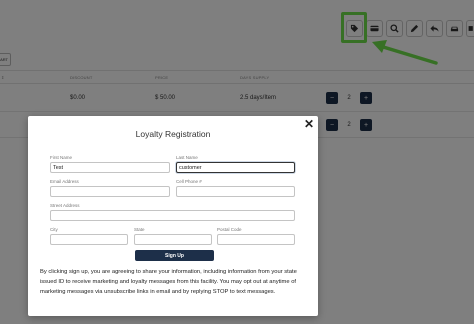  I want to click on street-address-label: Street Address, so click(65, 205).